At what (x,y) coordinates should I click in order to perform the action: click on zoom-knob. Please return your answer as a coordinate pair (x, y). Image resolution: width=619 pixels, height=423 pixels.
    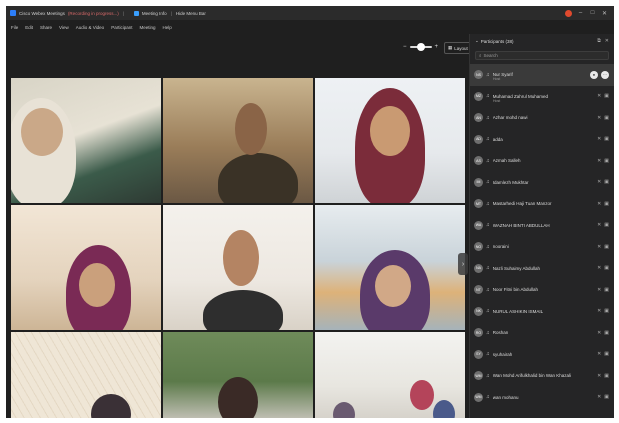
    Looking at the image, I should click on (420, 47).